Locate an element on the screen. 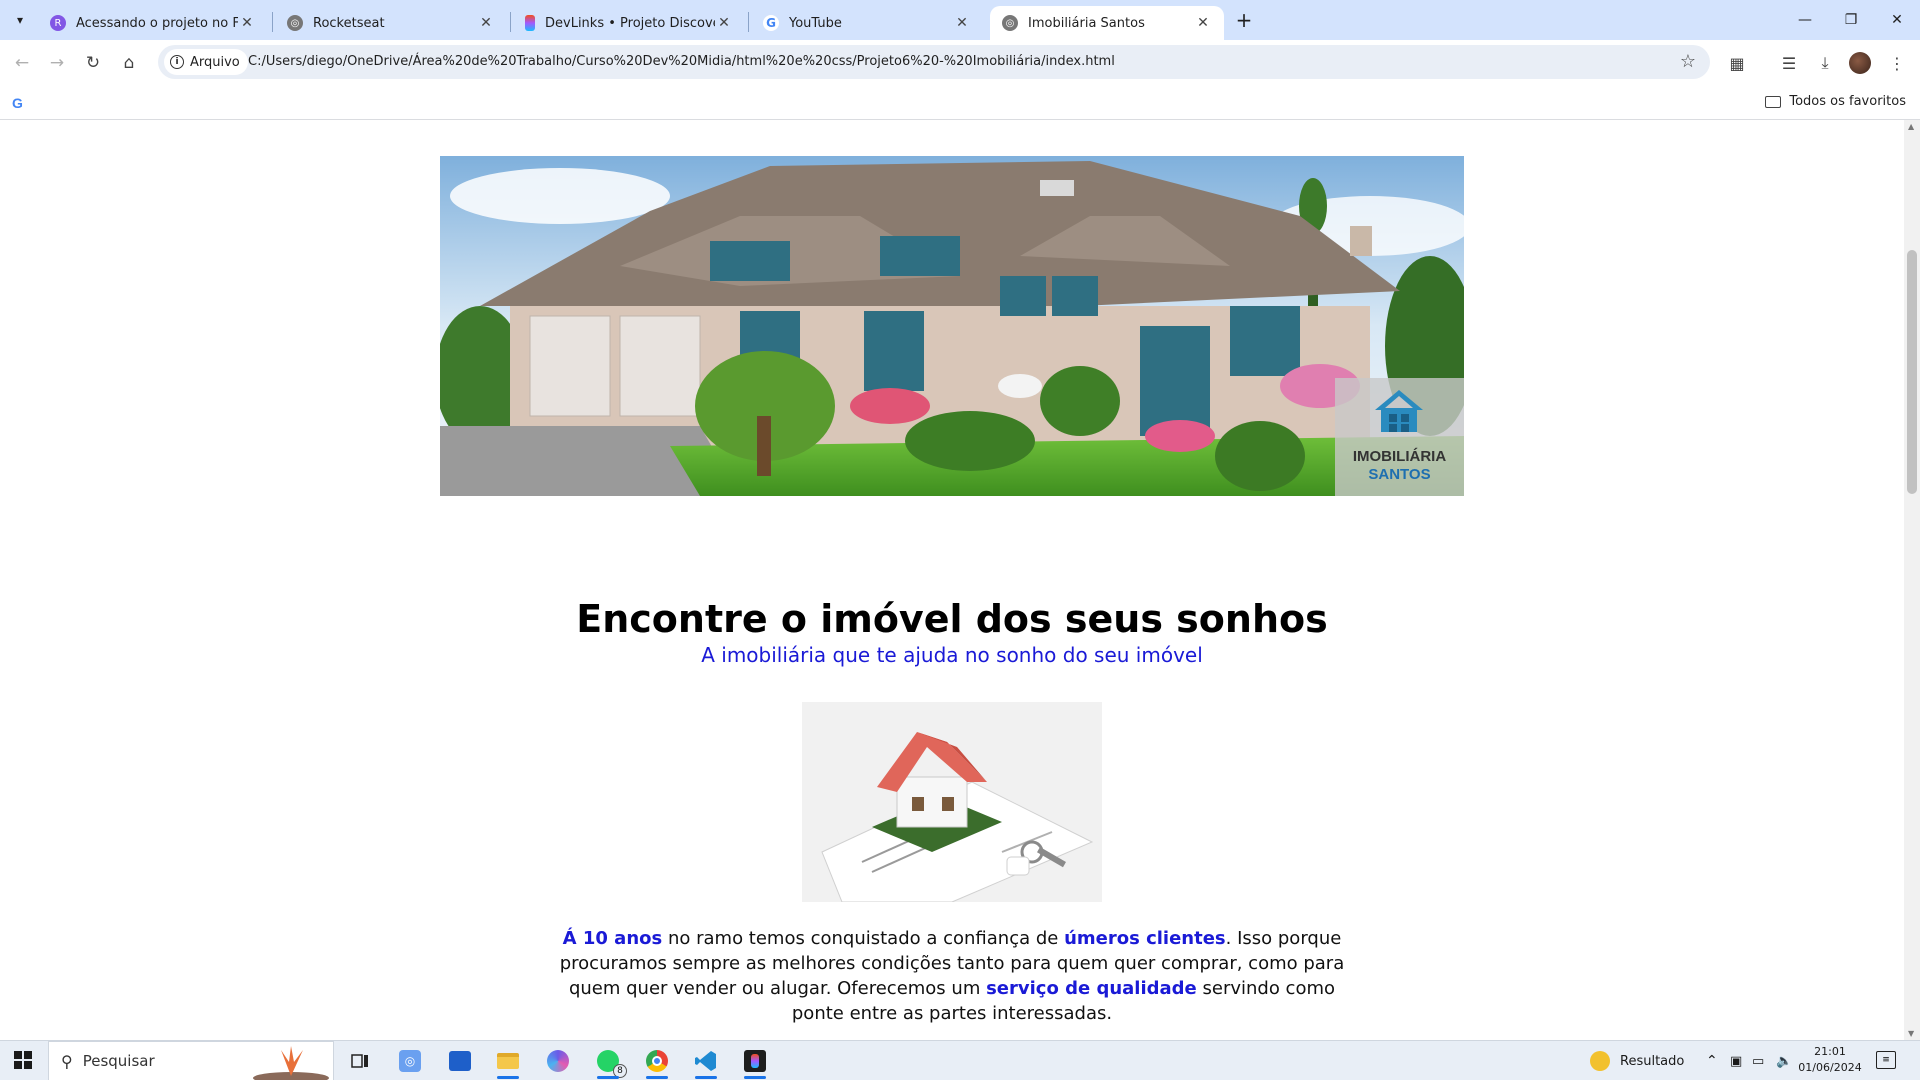  logo-text-line2: SANTOS is located at coordinates (1399, 474).